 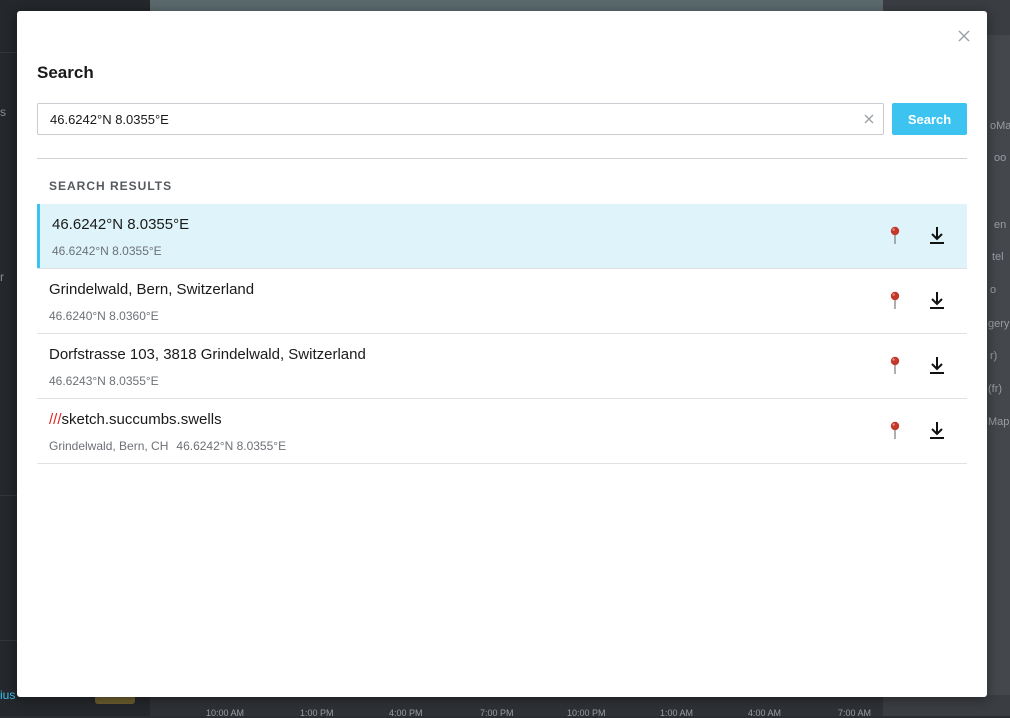 What do you see at coordinates (497, 713) in the screenshot?
I see `timeline-tick: 7:00 PM` at bounding box center [497, 713].